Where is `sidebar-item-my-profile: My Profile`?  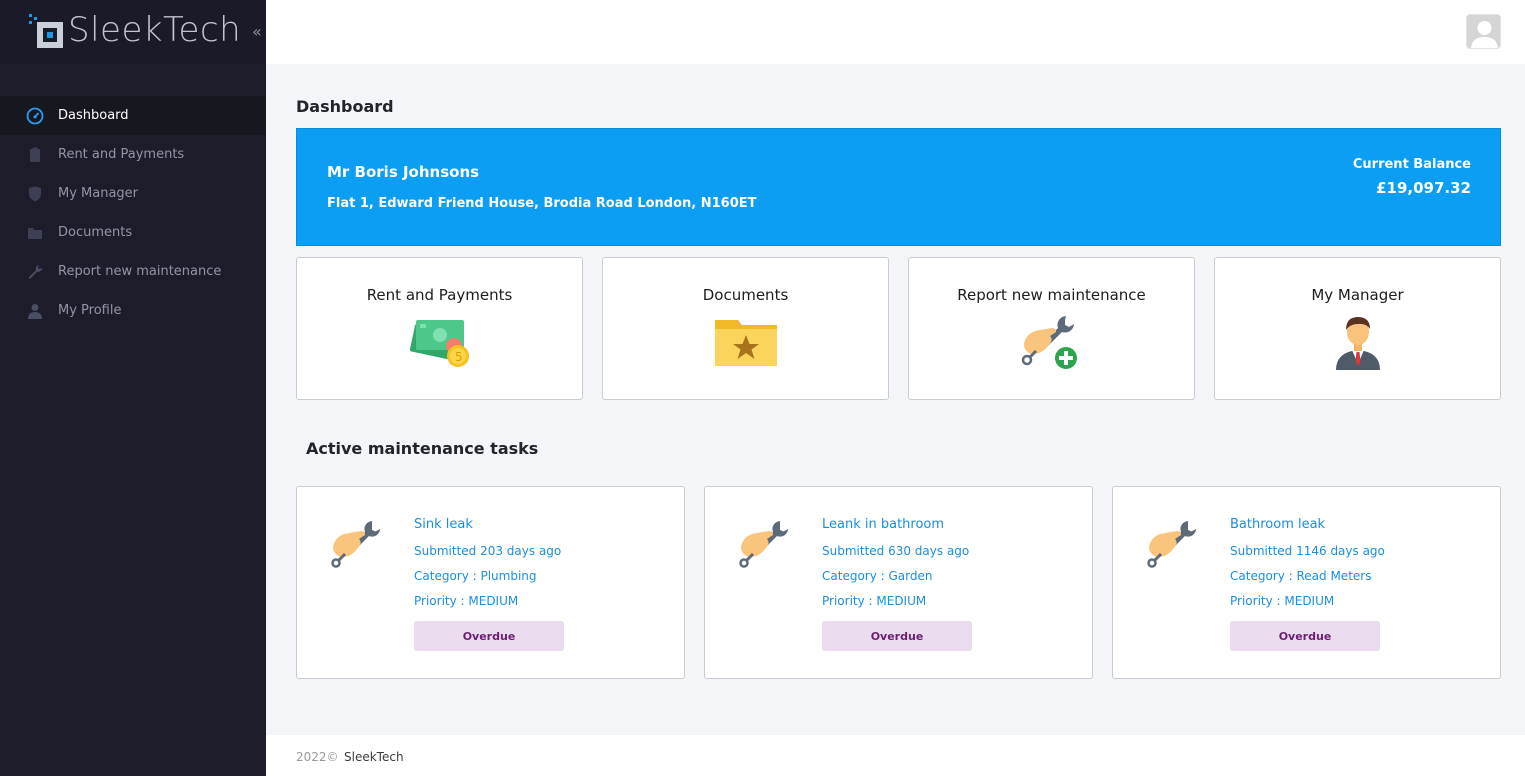 sidebar-item-my-profile: My Profile is located at coordinates (133, 310).